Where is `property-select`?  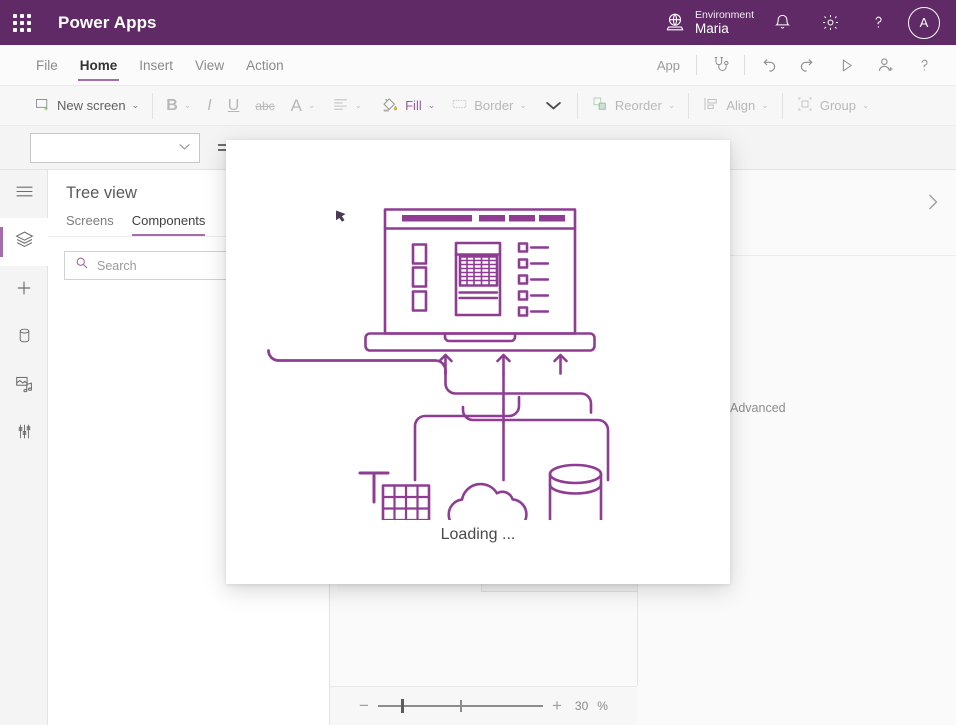
property-select is located at coordinates (115, 147).